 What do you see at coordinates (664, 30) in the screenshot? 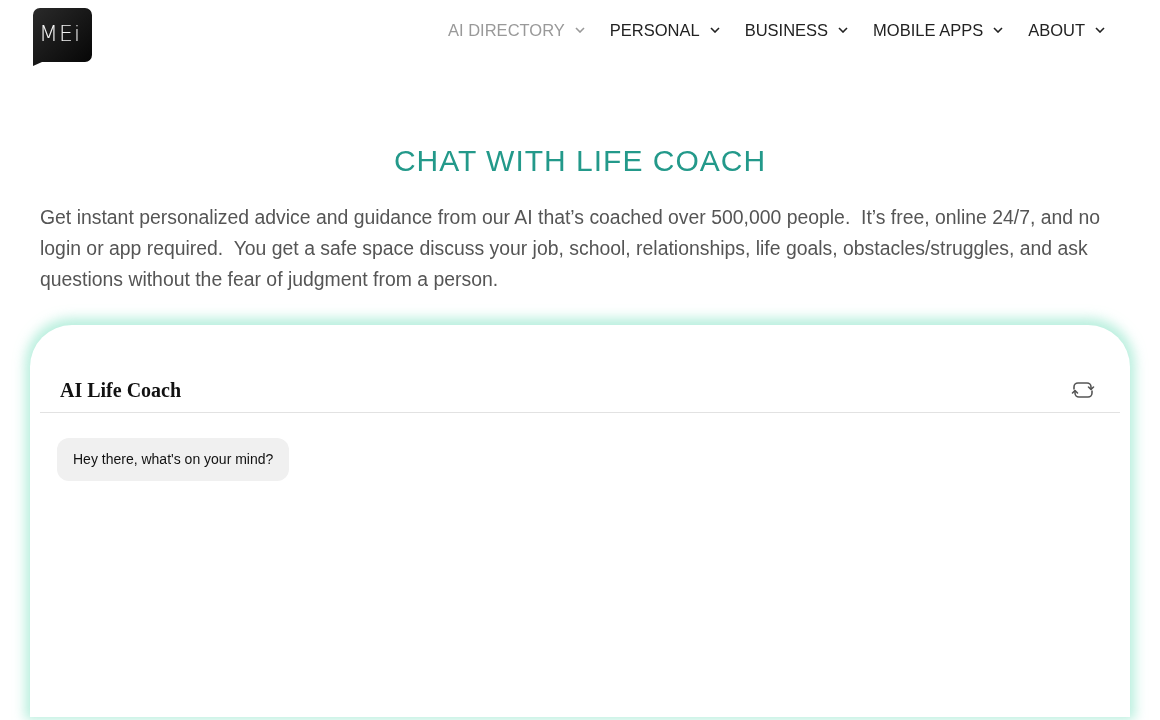
I see `nav-link: PERSONAL` at bounding box center [664, 30].